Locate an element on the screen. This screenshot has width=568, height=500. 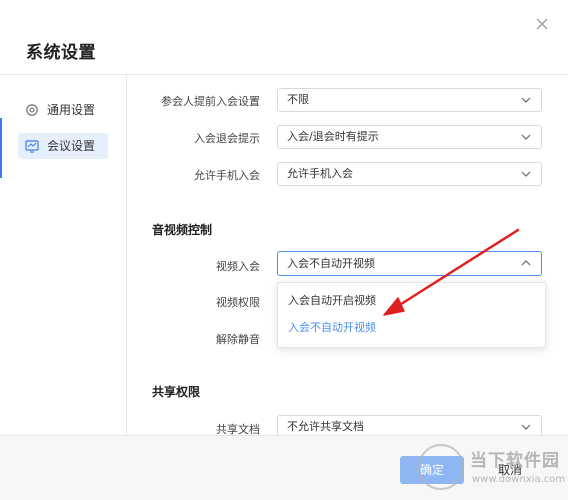
unmute-label: 解除静音 is located at coordinates (238, 339).